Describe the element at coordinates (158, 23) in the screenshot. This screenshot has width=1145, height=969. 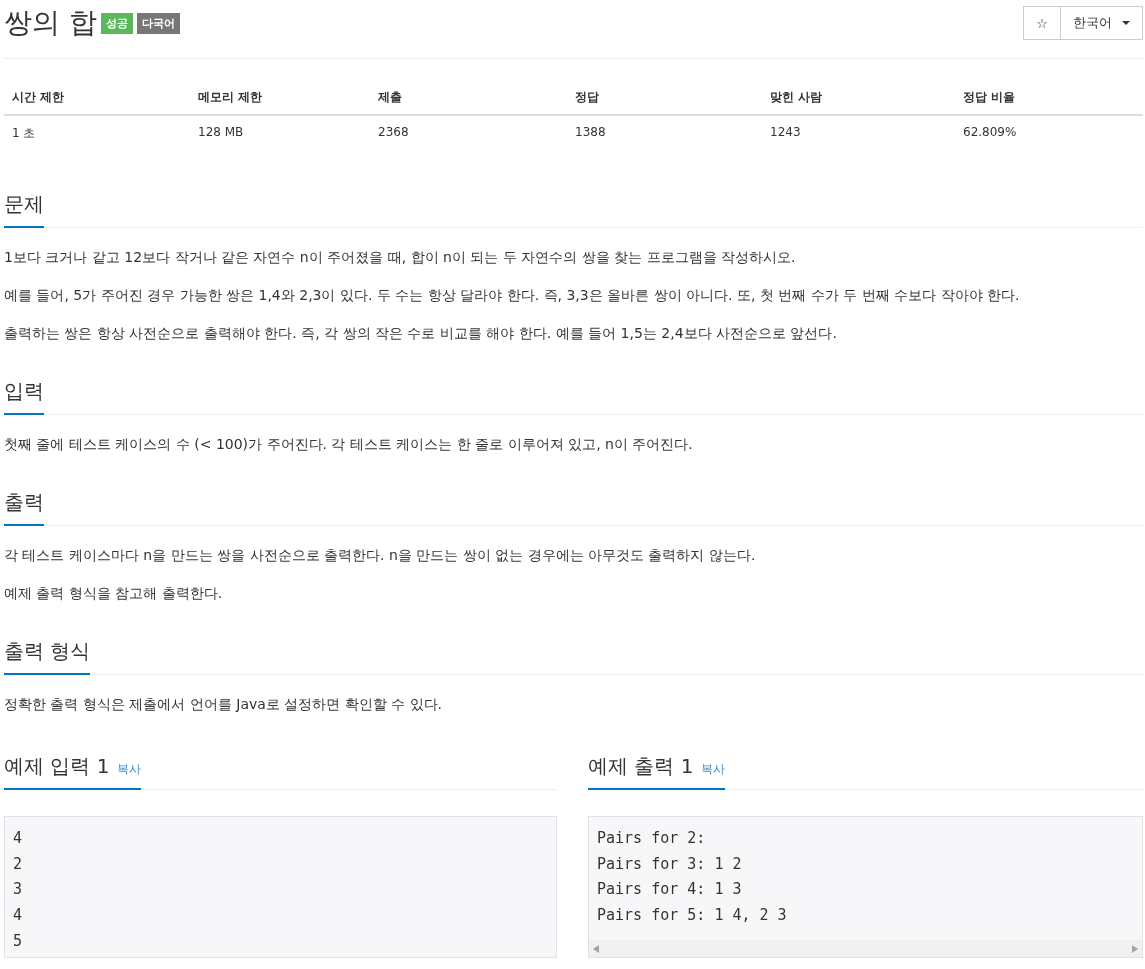
I see `status-label: 다국어` at that location.